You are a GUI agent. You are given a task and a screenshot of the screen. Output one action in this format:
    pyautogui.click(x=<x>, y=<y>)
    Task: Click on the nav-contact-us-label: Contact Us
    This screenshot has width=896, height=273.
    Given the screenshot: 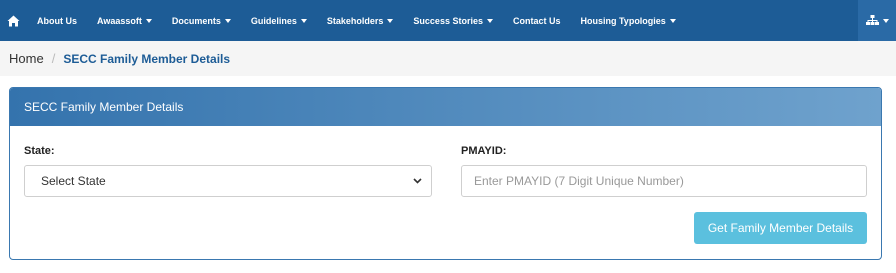 What is the action you would take?
    pyautogui.click(x=536, y=20)
    